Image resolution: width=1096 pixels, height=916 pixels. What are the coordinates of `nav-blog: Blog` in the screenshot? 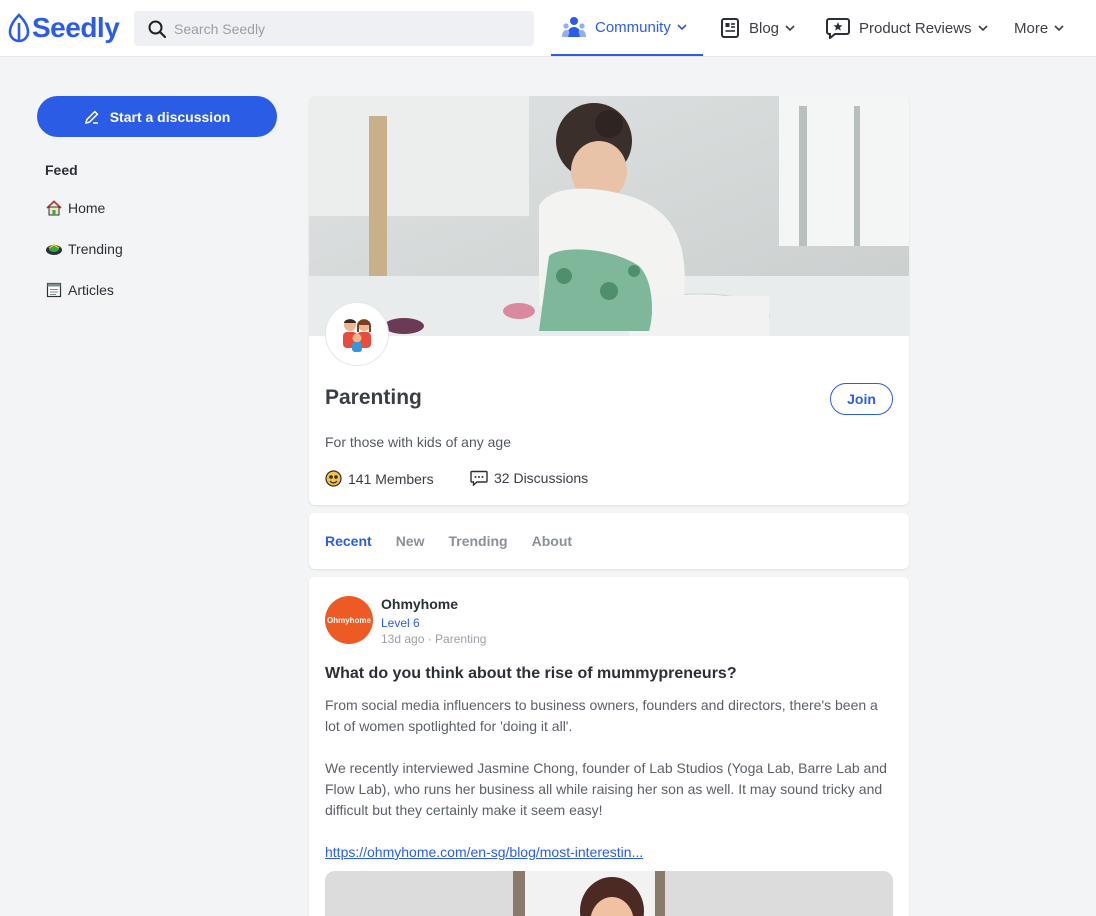 It's located at (757, 28).